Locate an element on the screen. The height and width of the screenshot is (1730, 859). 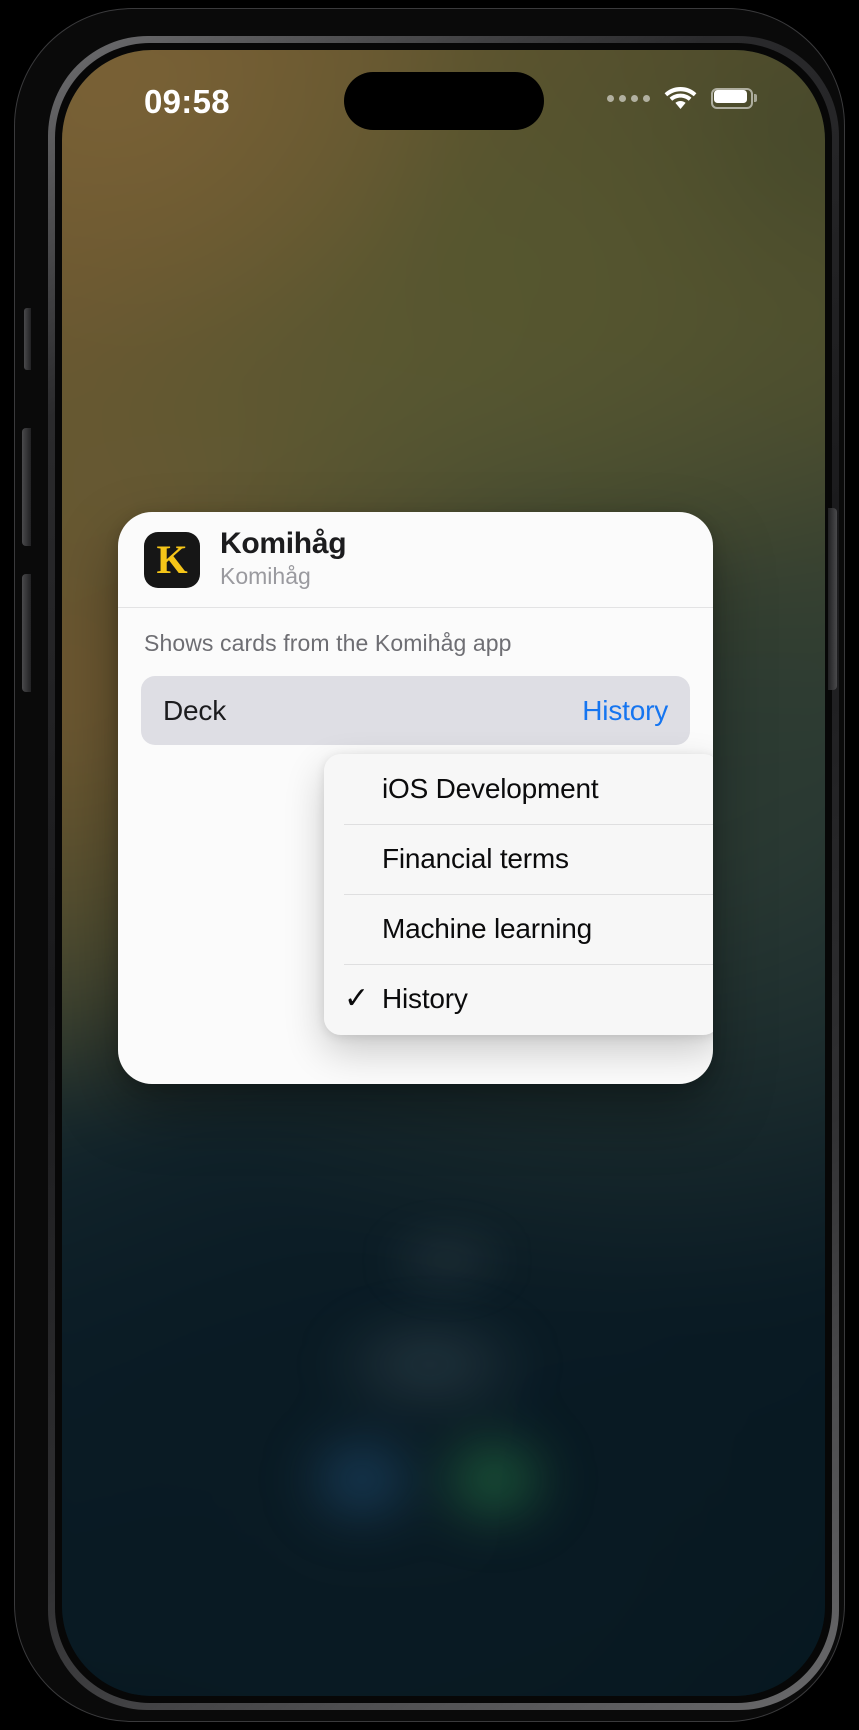
status-bar-indicators is located at coordinates (682, 98).